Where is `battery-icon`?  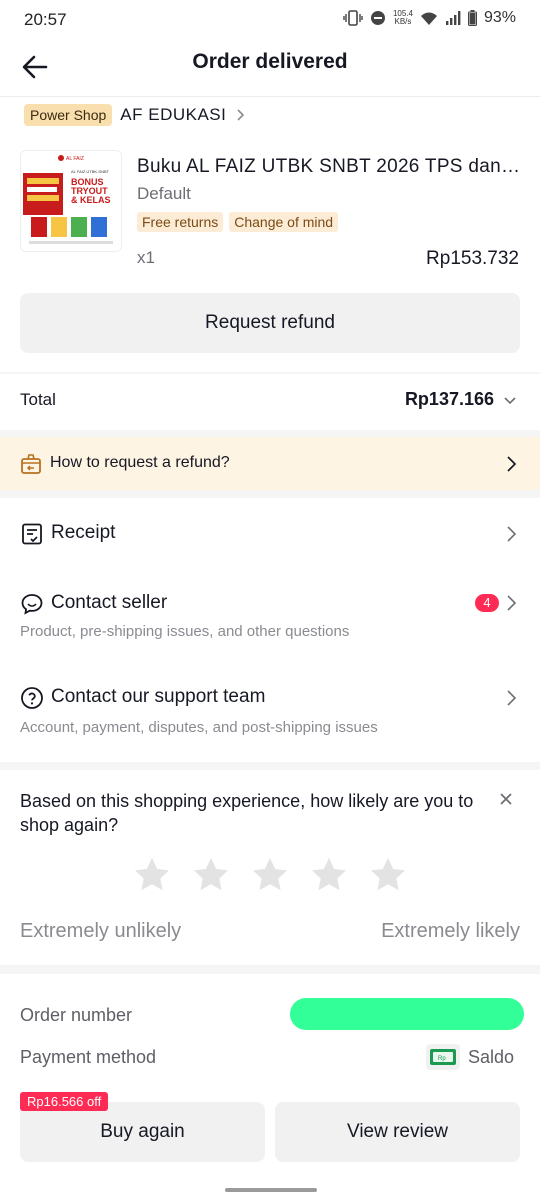 battery-icon is located at coordinates (472, 18).